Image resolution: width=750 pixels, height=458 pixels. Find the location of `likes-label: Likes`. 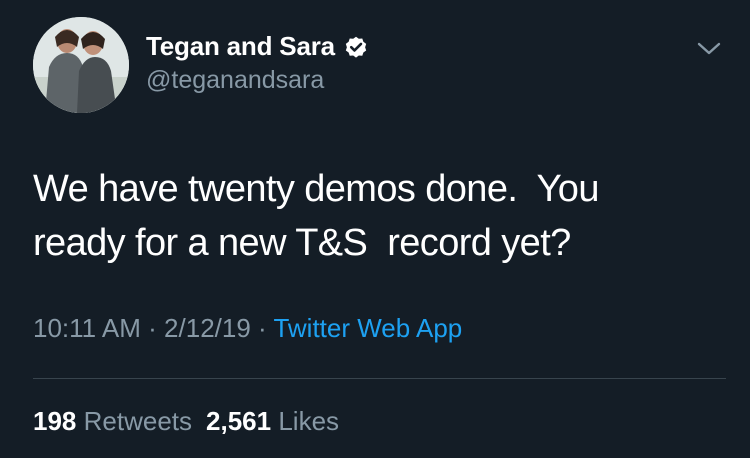

likes-label: Likes is located at coordinates (309, 421).